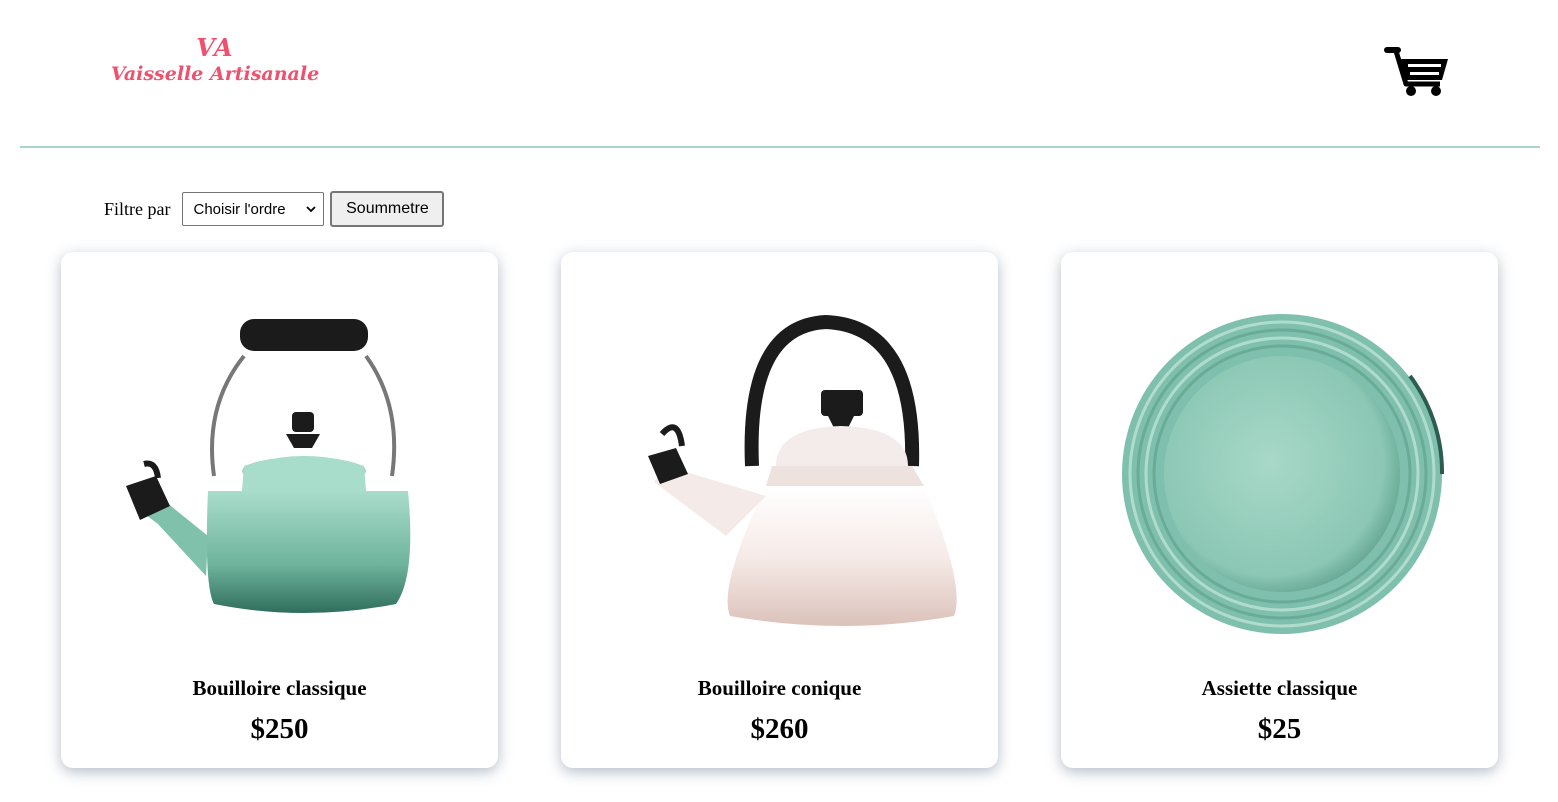  What do you see at coordinates (215, 74) in the screenshot?
I see `logo-name: Vaisselle Artisanale` at bounding box center [215, 74].